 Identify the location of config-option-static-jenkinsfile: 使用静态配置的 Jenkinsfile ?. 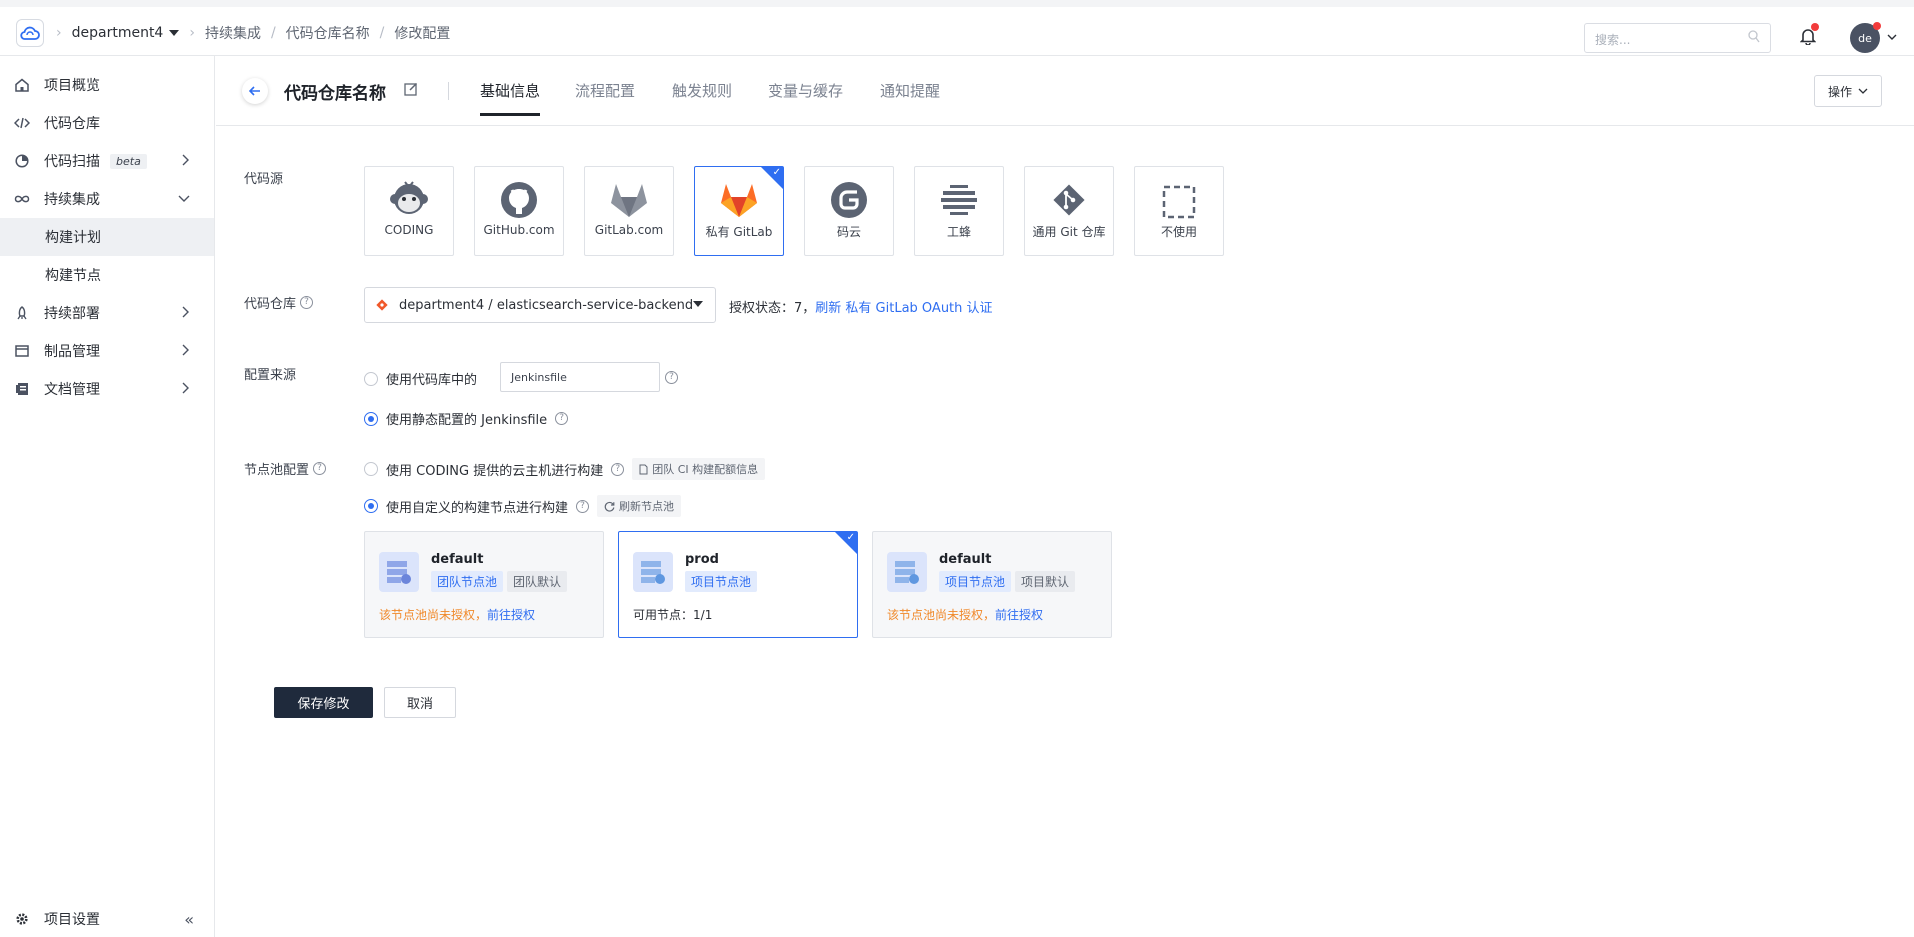
(466, 418).